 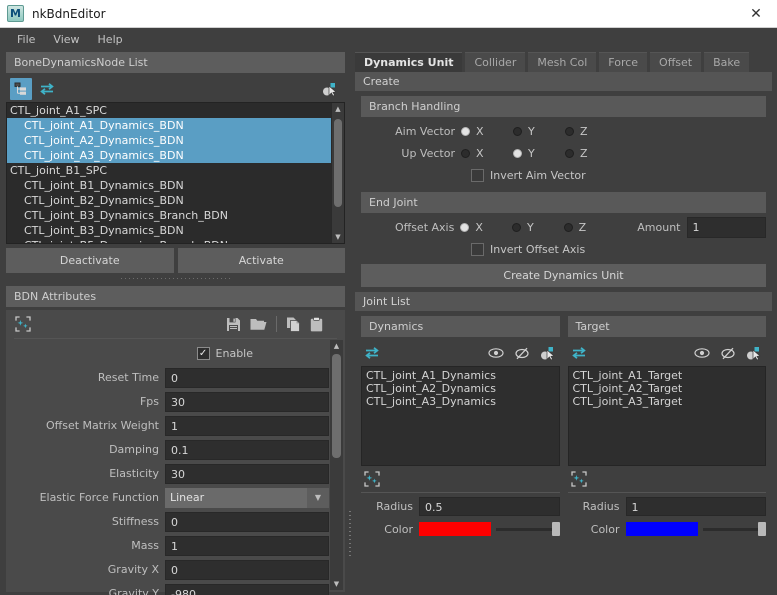 I want to click on node-list-header: BoneDynamicsNode List, so click(x=175, y=62).